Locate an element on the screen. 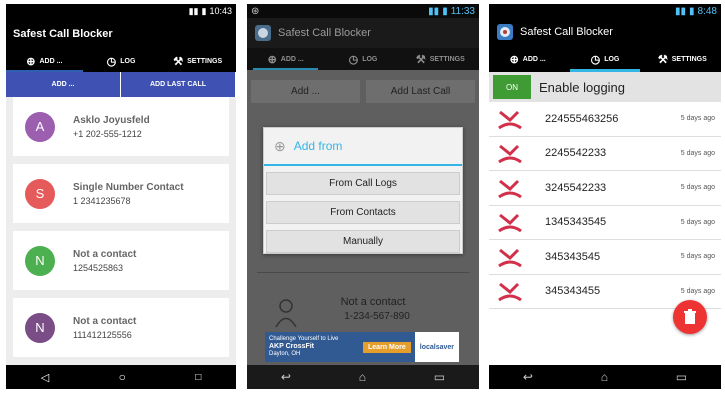  add-buttons: ADD ... ADD LAST CALL is located at coordinates (121, 84).